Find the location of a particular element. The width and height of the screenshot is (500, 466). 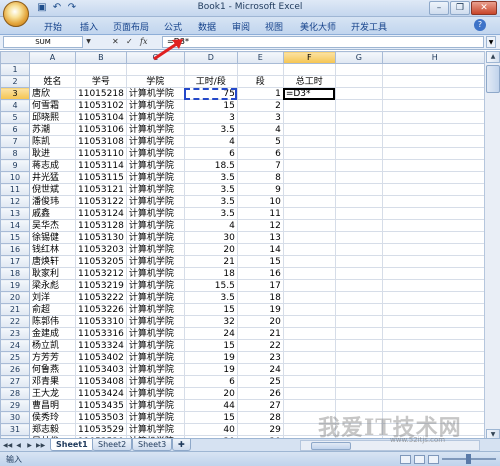

cell-seg: 23 is located at coordinates (260, 357).